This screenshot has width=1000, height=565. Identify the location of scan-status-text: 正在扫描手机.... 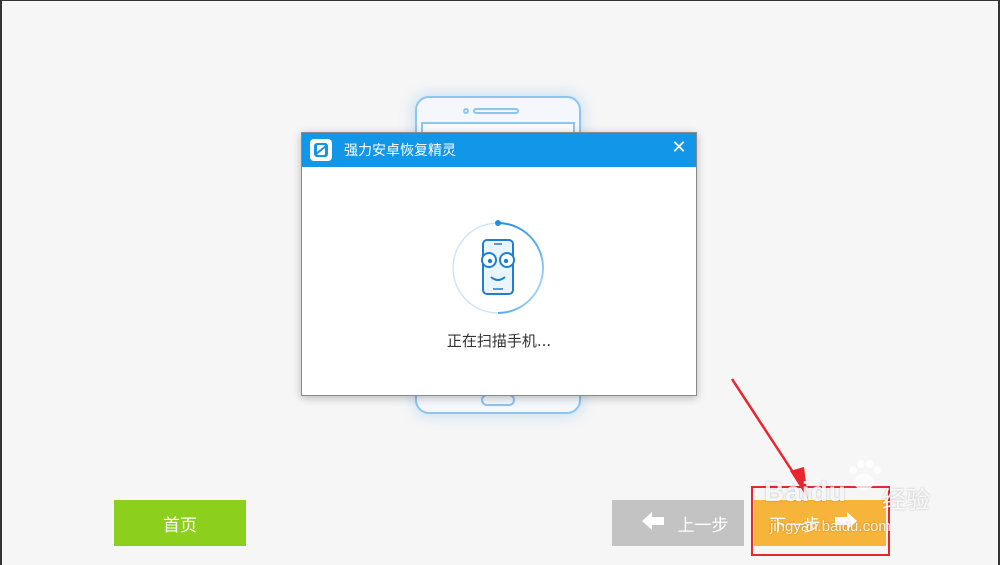
(499, 341).